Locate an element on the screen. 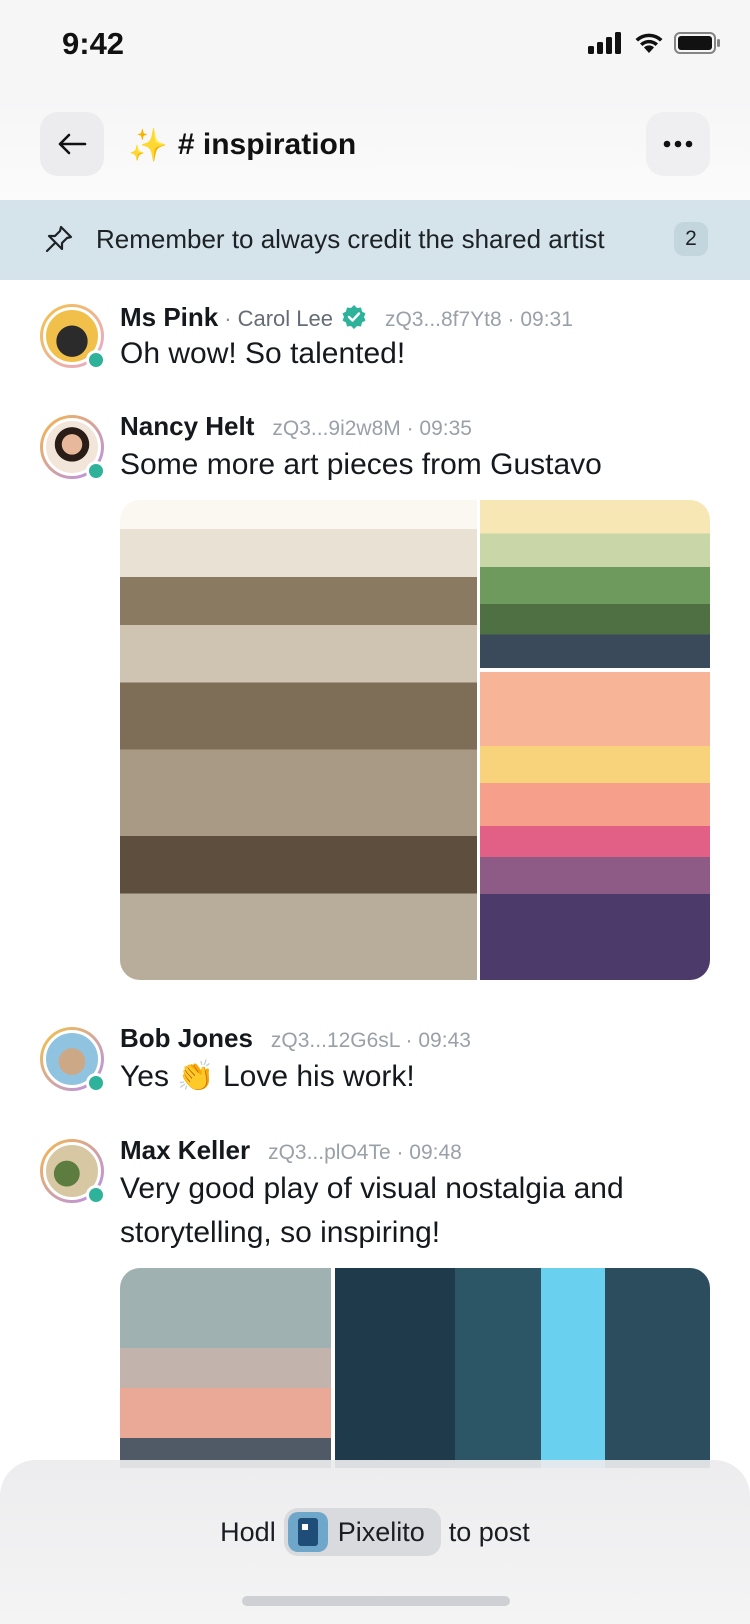 This screenshot has width=750, height=1624. status-bar: 9:42 is located at coordinates (375, 48).